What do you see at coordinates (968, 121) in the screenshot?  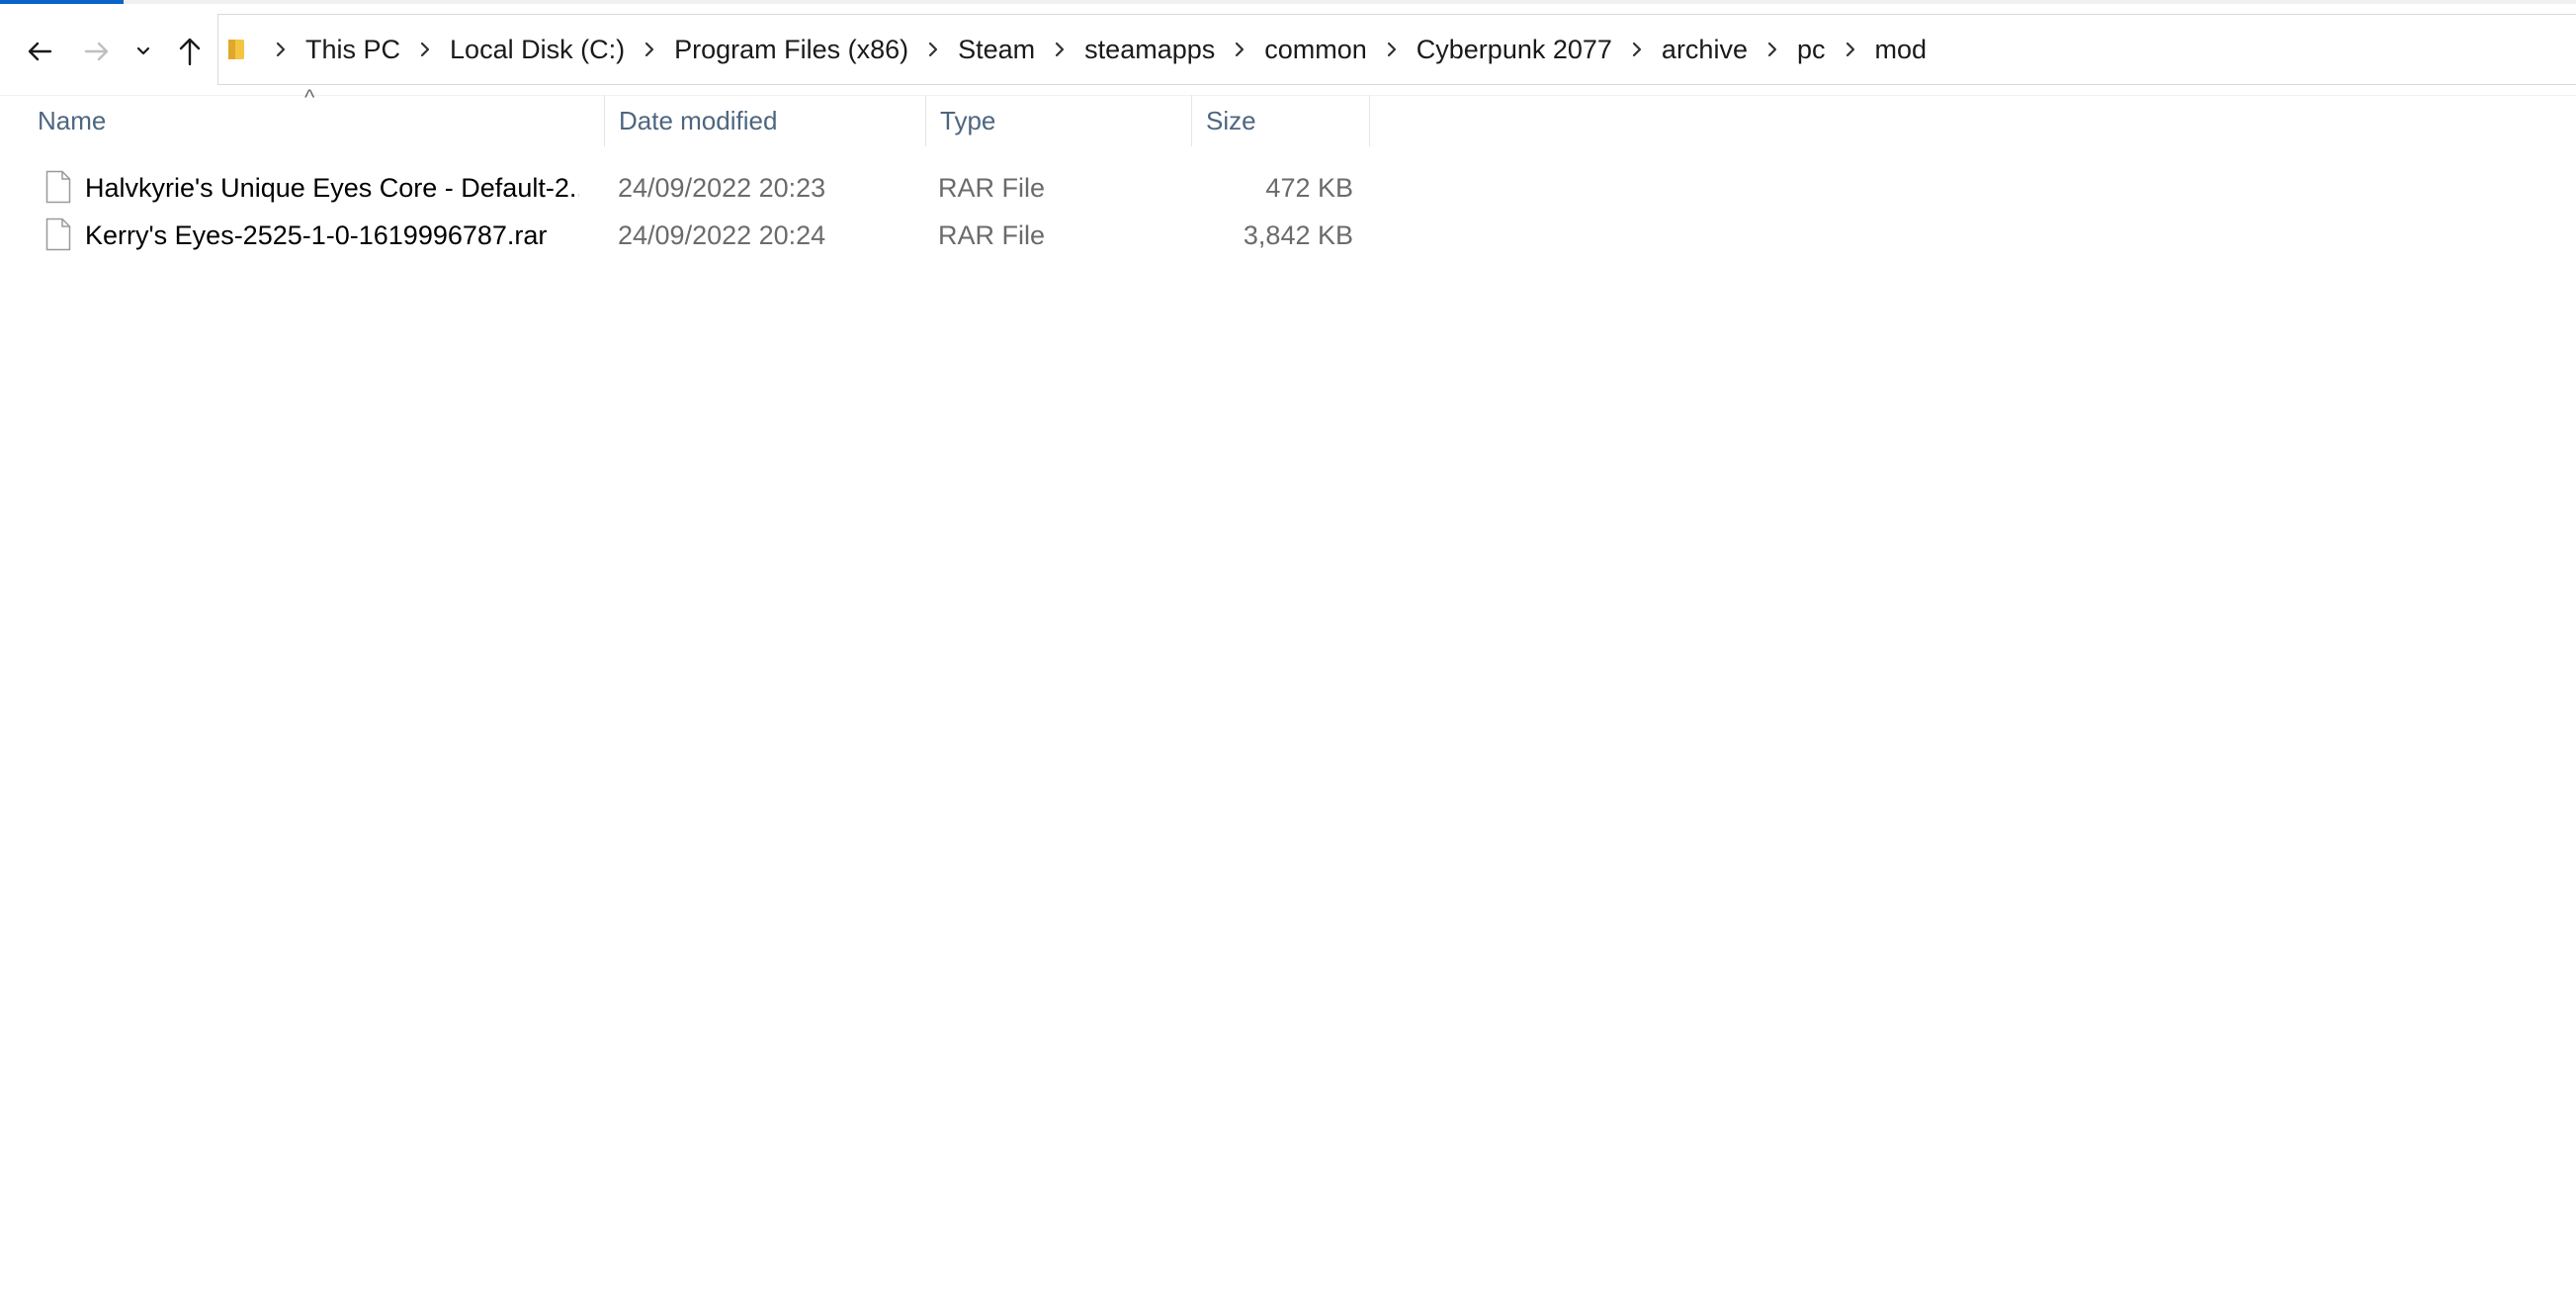 I see `column-header-type-label: Type` at bounding box center [968, 121].